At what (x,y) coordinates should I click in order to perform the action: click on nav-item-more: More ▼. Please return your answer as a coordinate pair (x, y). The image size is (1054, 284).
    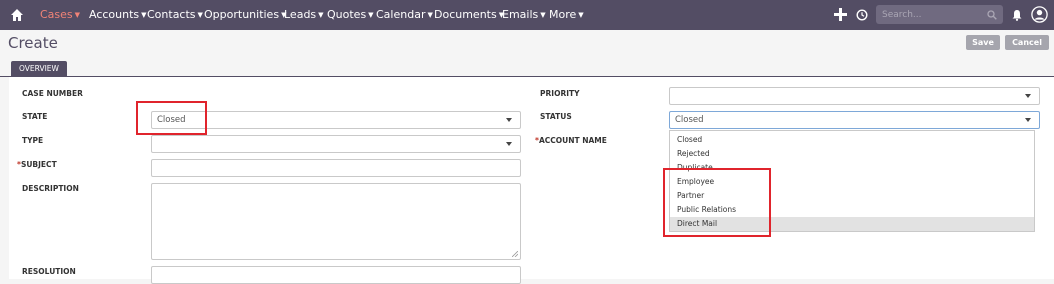
    Looking at the image, I should click on (566, 15).